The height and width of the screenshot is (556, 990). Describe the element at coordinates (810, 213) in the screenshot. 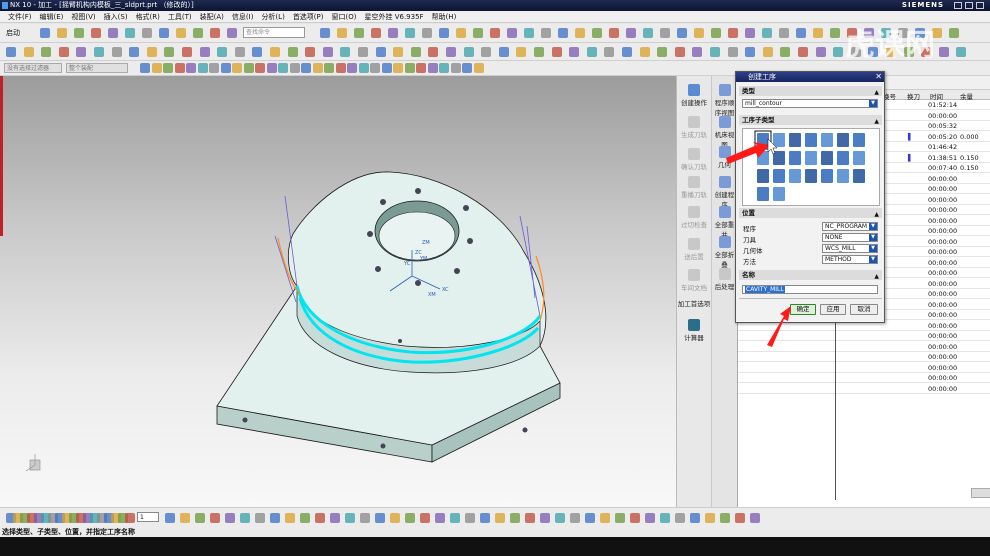

I see `location-section-header: 位置 ▲` at that location.